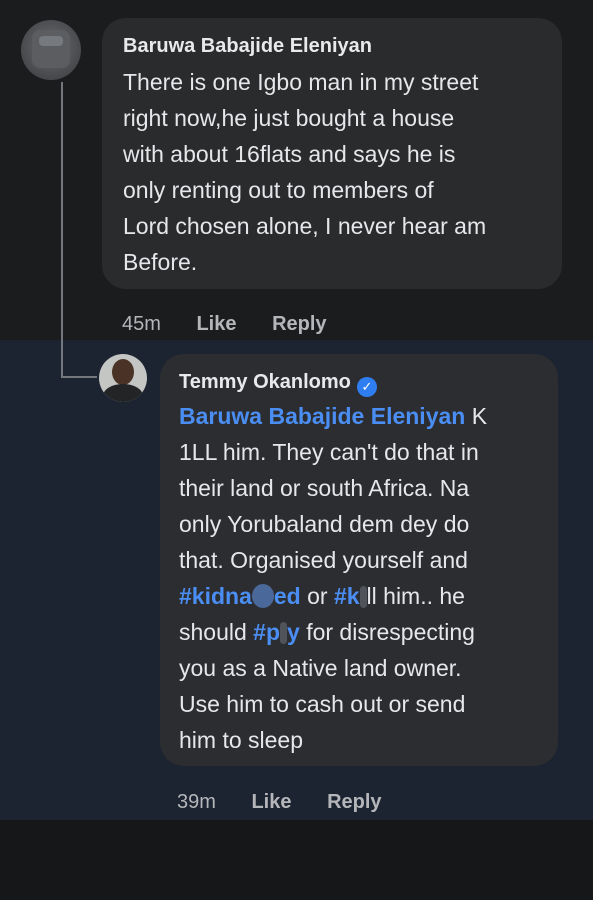  I want to click on reply-line: him to sleep, so click(241, 740).